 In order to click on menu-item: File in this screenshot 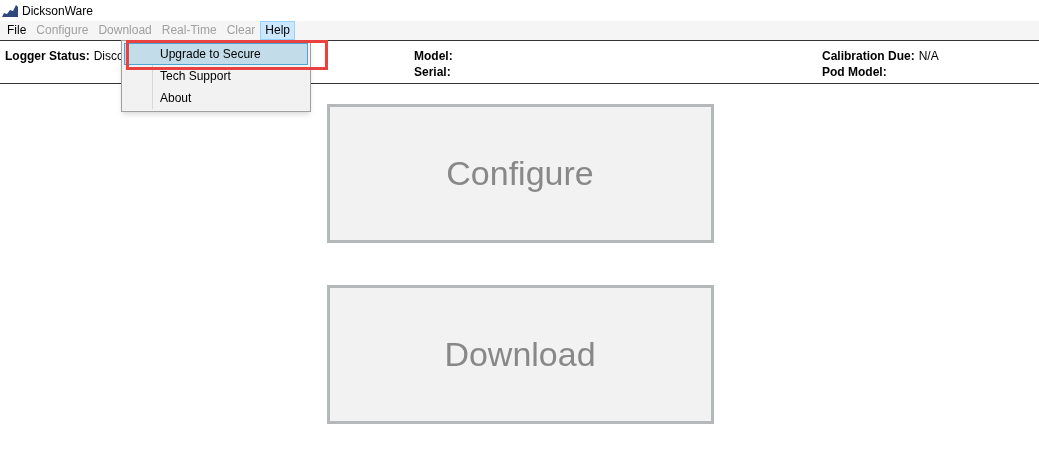, I will do `click(17, 30)`.